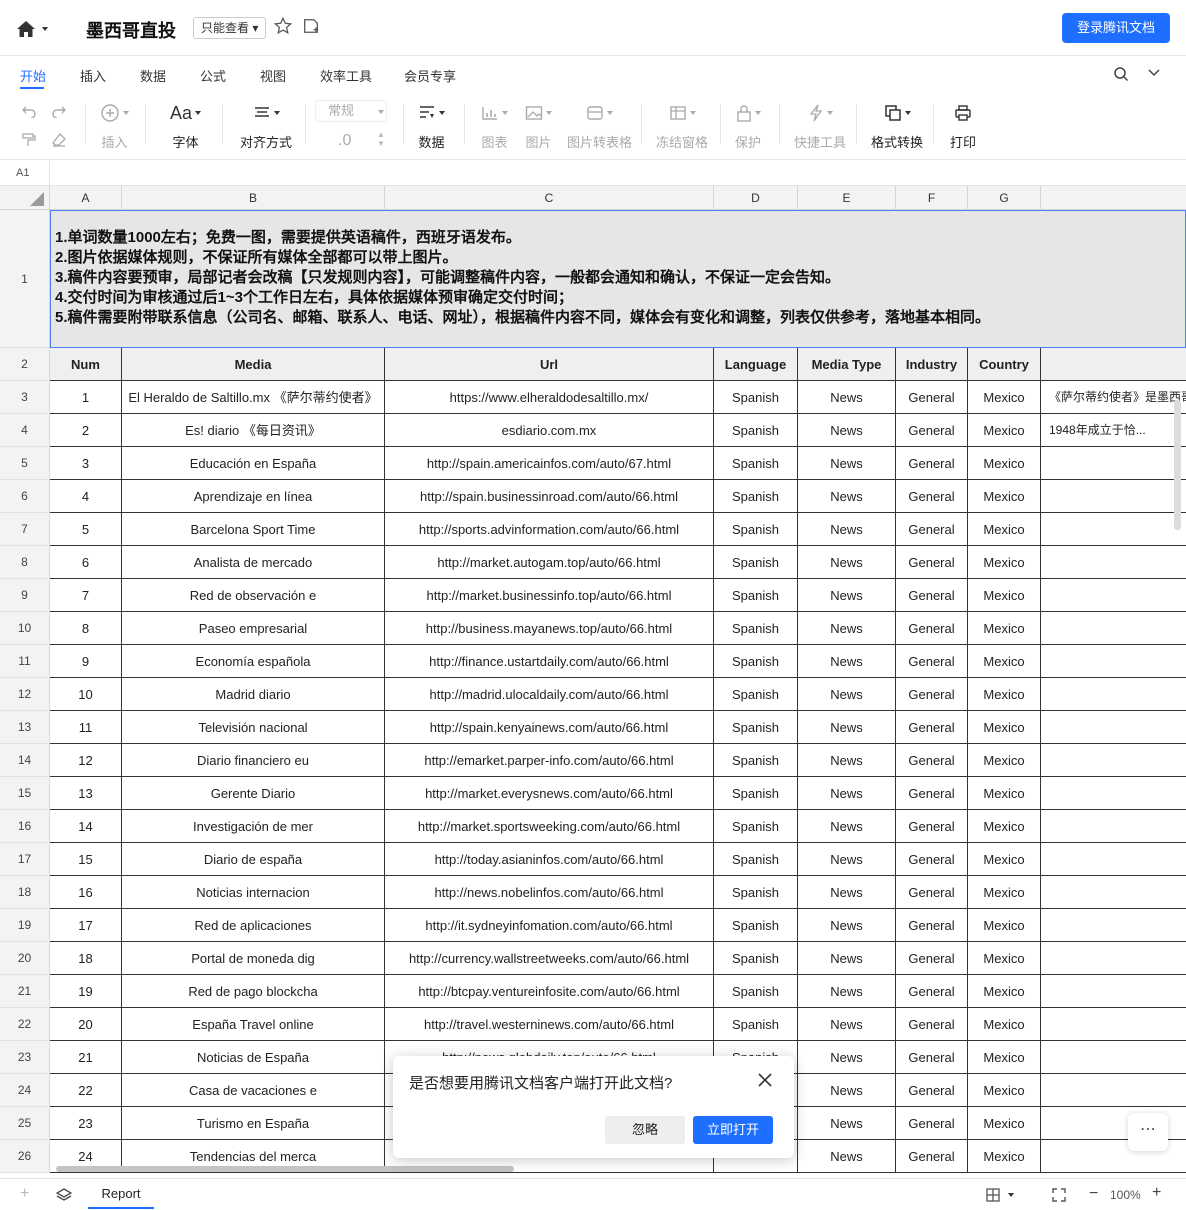 Image resolution: width=1186 pixels, height=1210 pixels. I want to click on layers-icon, so click(64, 1195).